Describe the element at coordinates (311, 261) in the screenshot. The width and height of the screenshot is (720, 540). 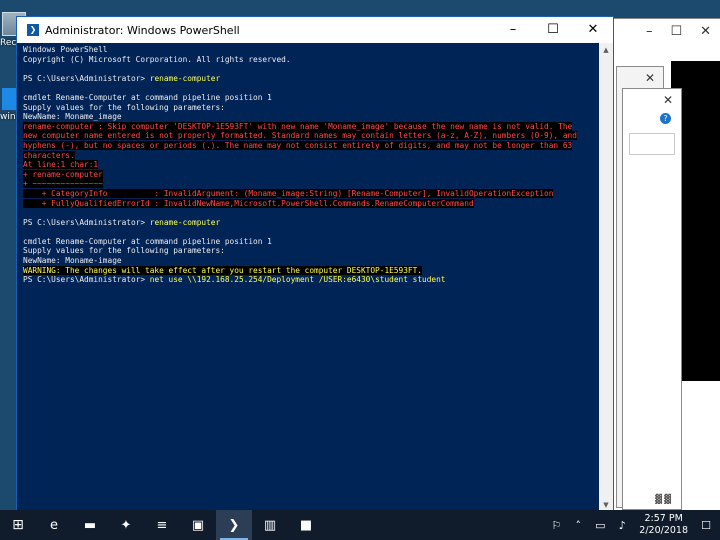
I see `console-line: NewName: Moname-image` at that location.